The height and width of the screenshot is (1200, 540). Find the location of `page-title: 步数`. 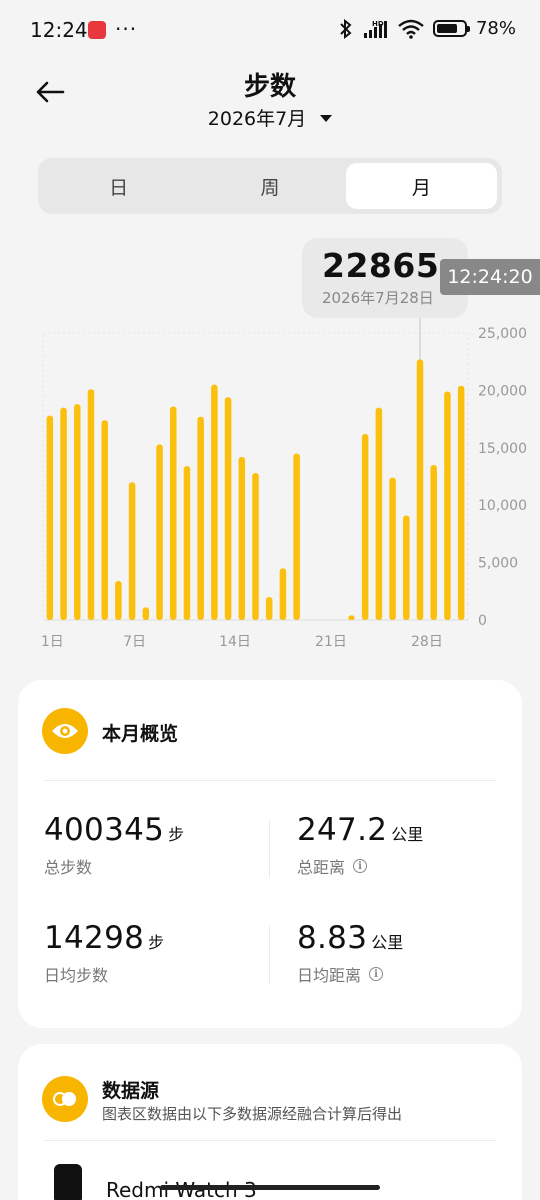

page-title: 步数 is located at coordinates (269, 87).